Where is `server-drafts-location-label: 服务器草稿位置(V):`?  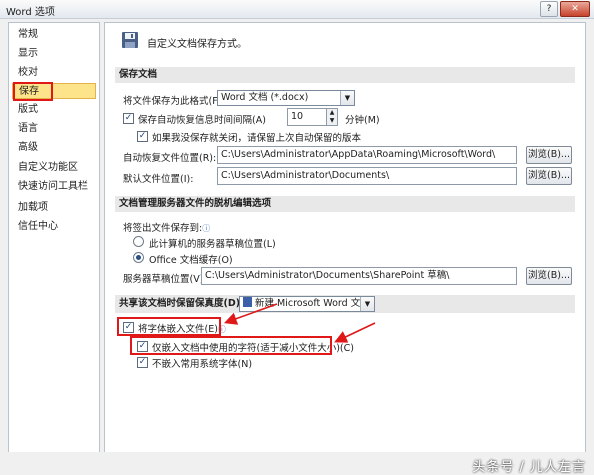
server-drafts-location-label: 服务器草稿位置(V): is located at coordinates (165, 279).